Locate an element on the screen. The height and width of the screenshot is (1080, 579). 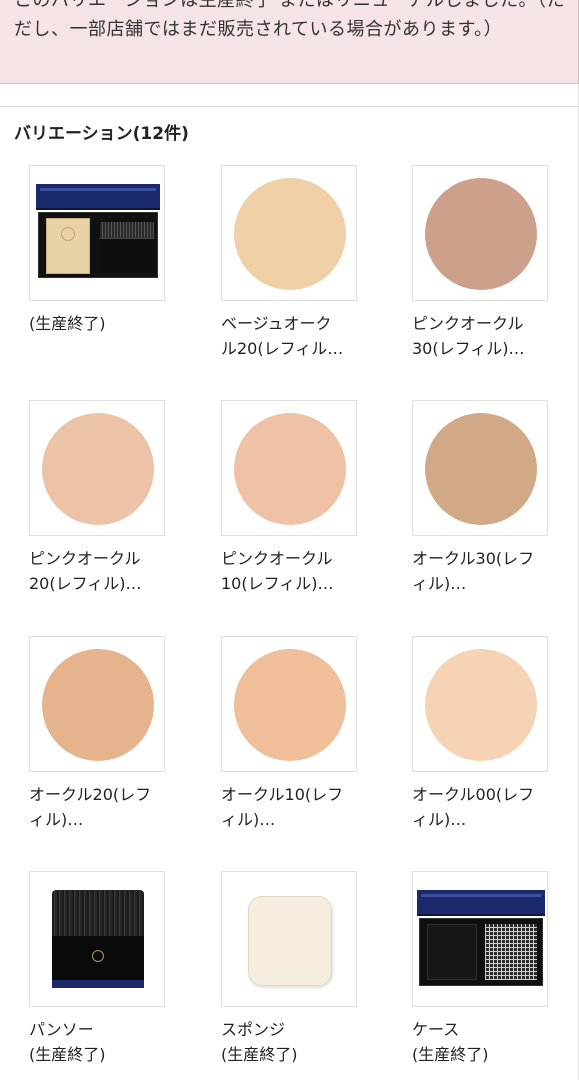
compact-case-image is located at coordinates (98, 232).